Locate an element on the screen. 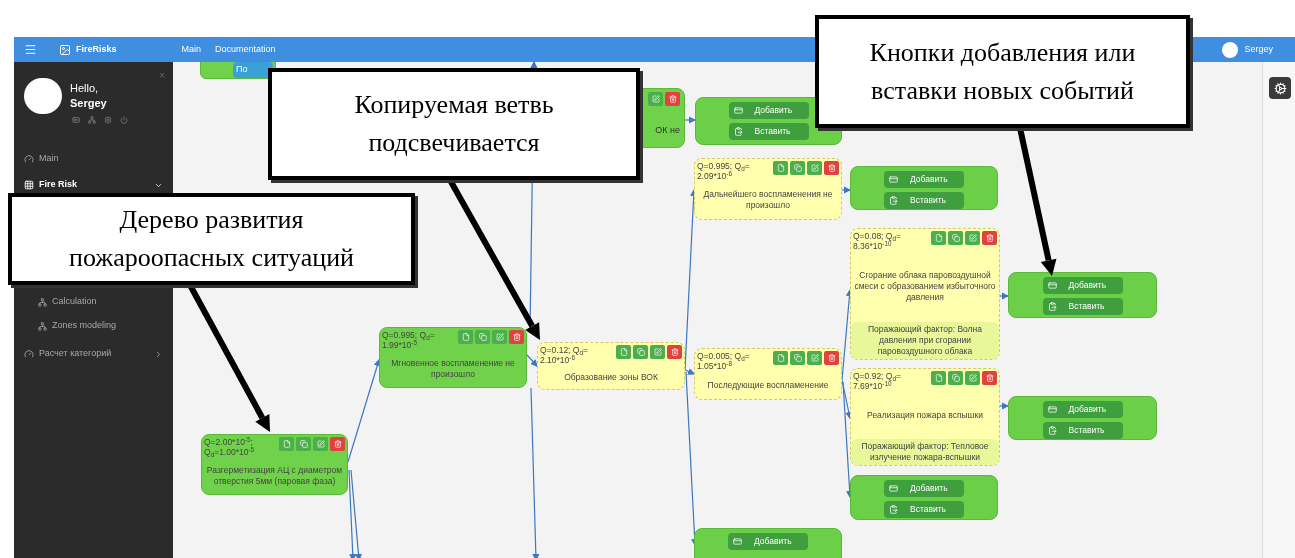  probability-text: Q=0.995; Q$_{d}$= 1.99*10$^{-5}$ is located at coordinates (409, 340).